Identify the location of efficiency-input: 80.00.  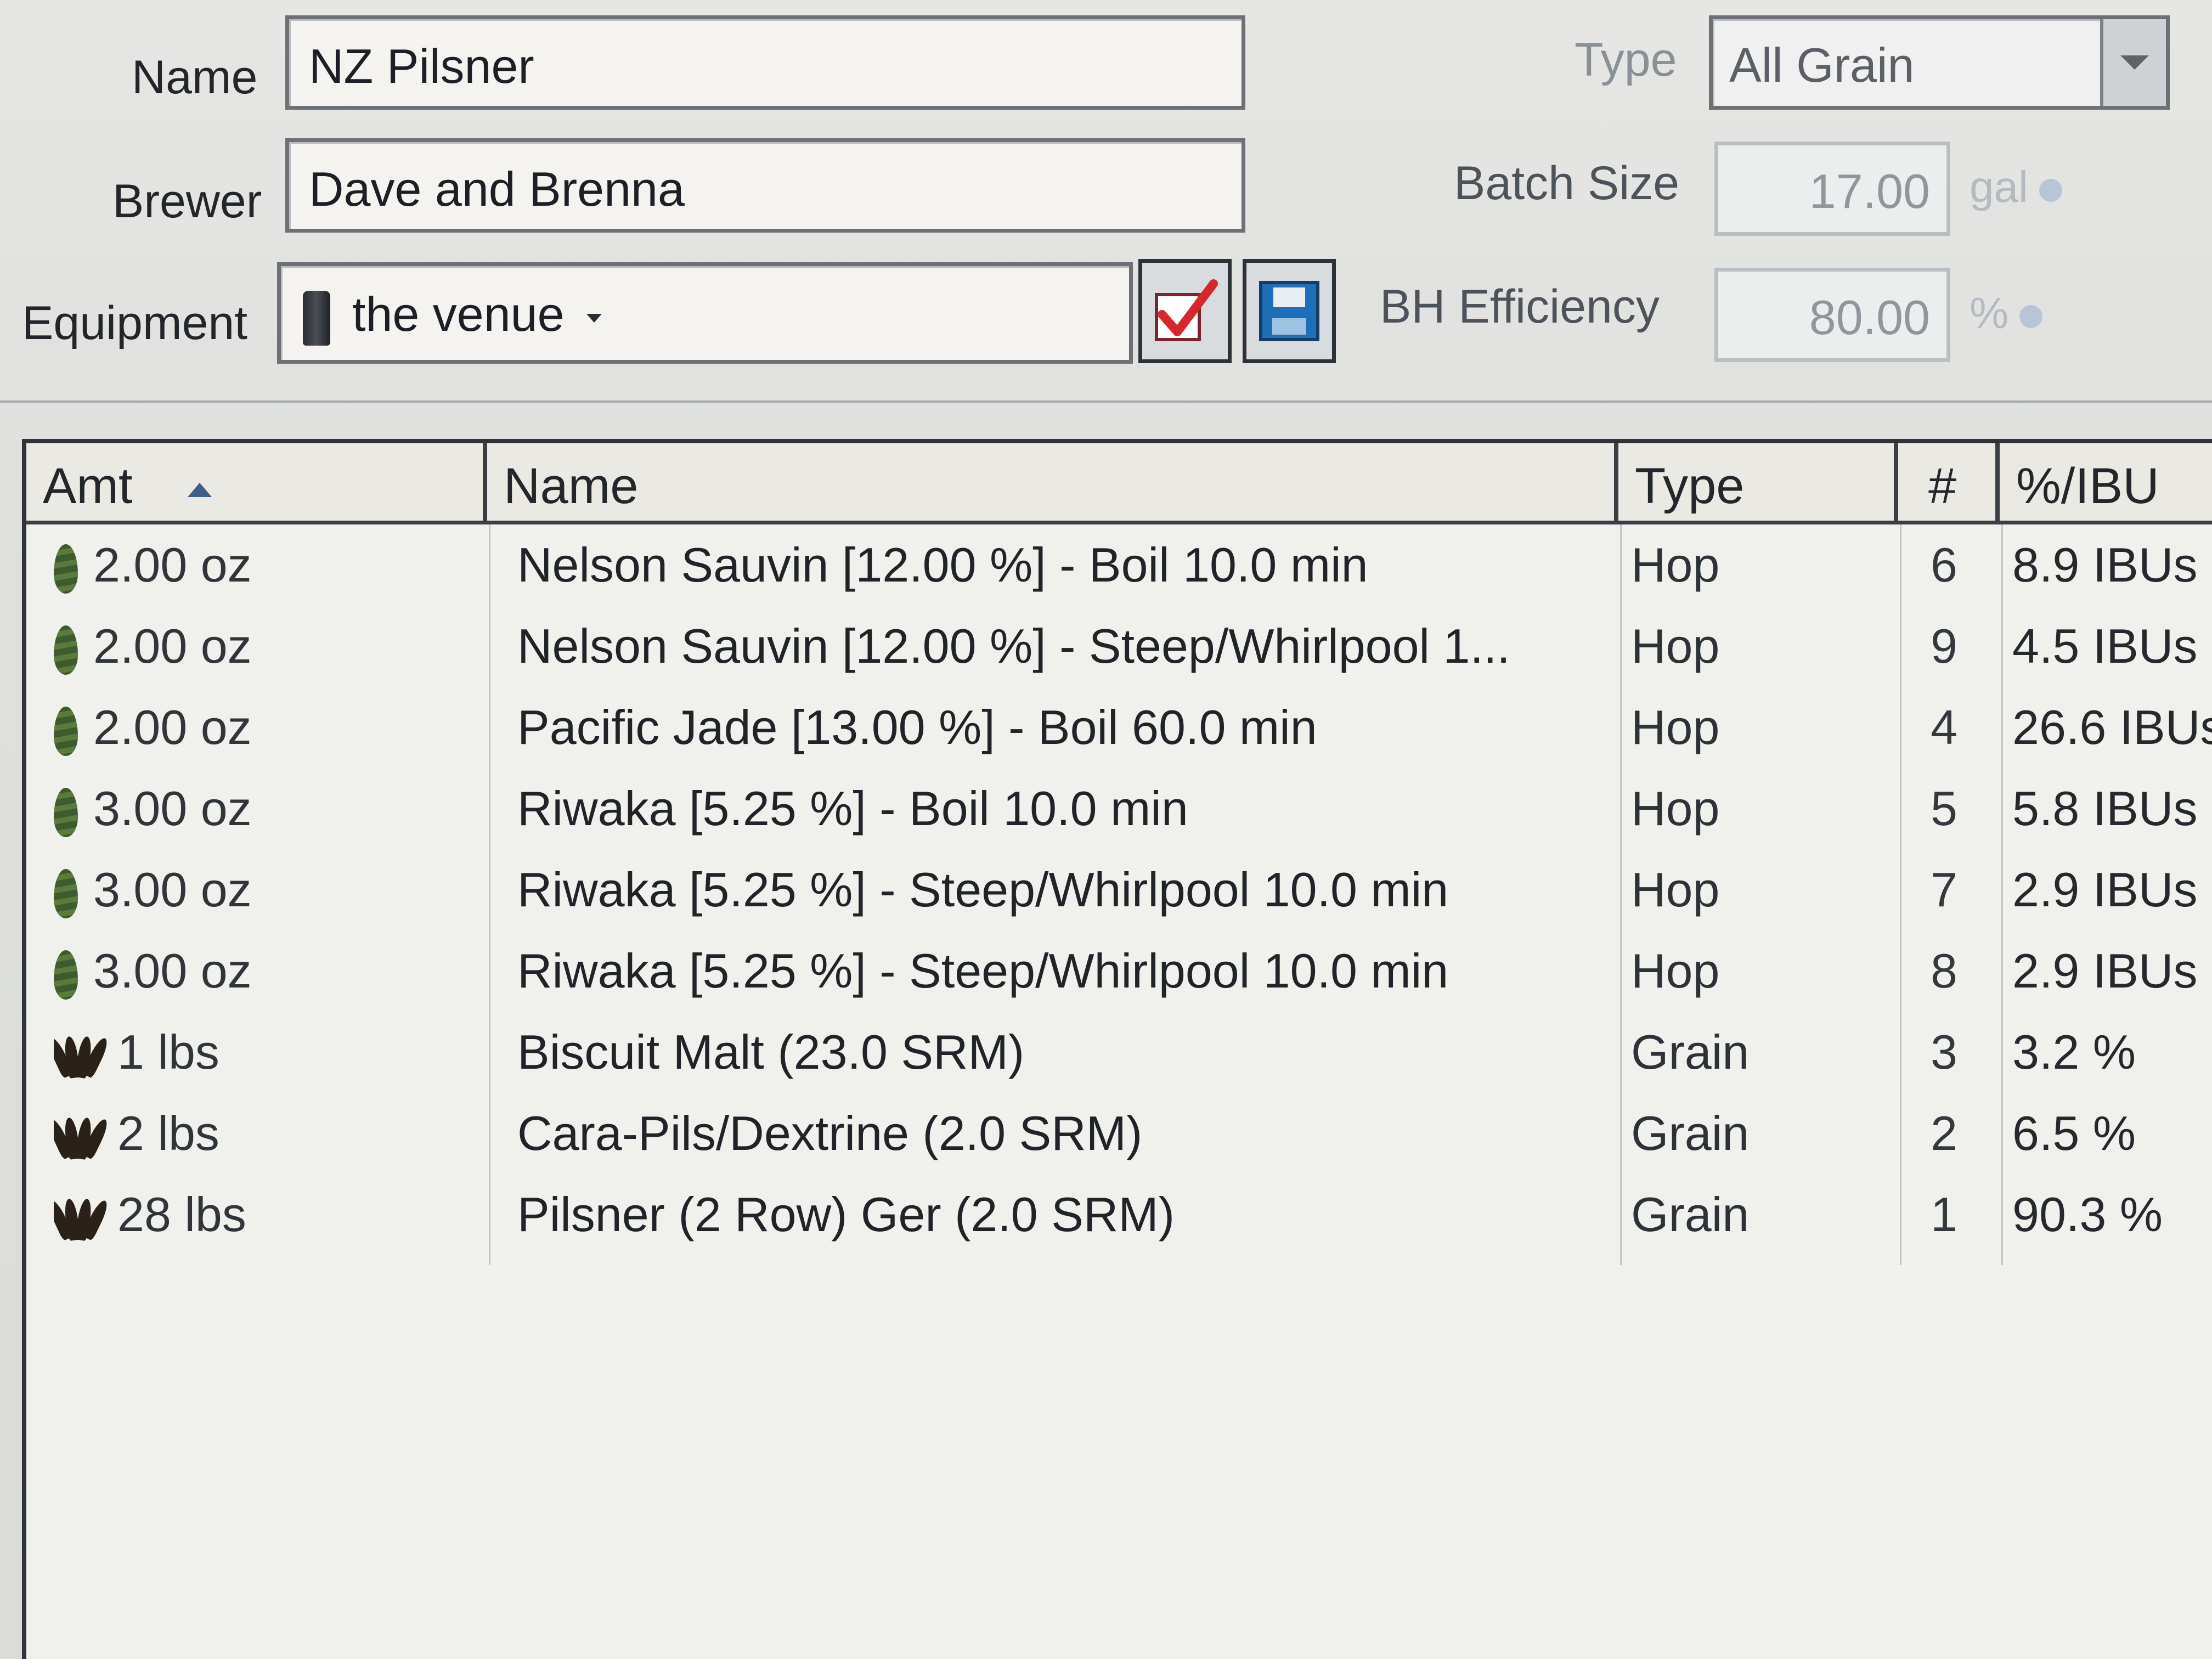
(1832, 315).